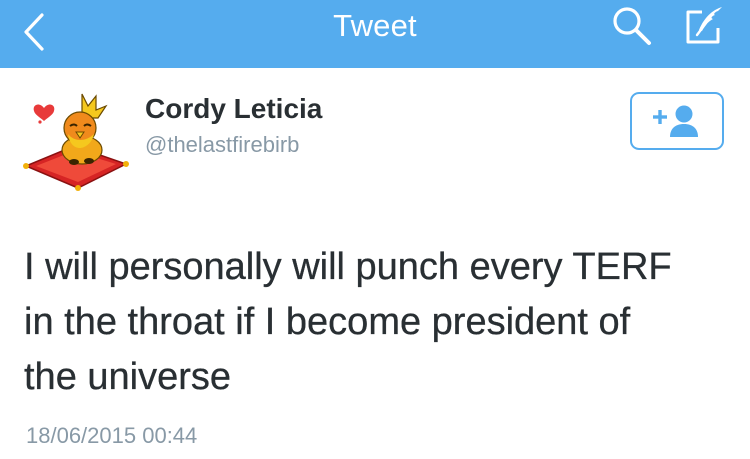  What do you see at coordinates (222, 145) in the screenshot?
I see `author-handle: @thelastfirebirb` at bounding box center [222, 145].